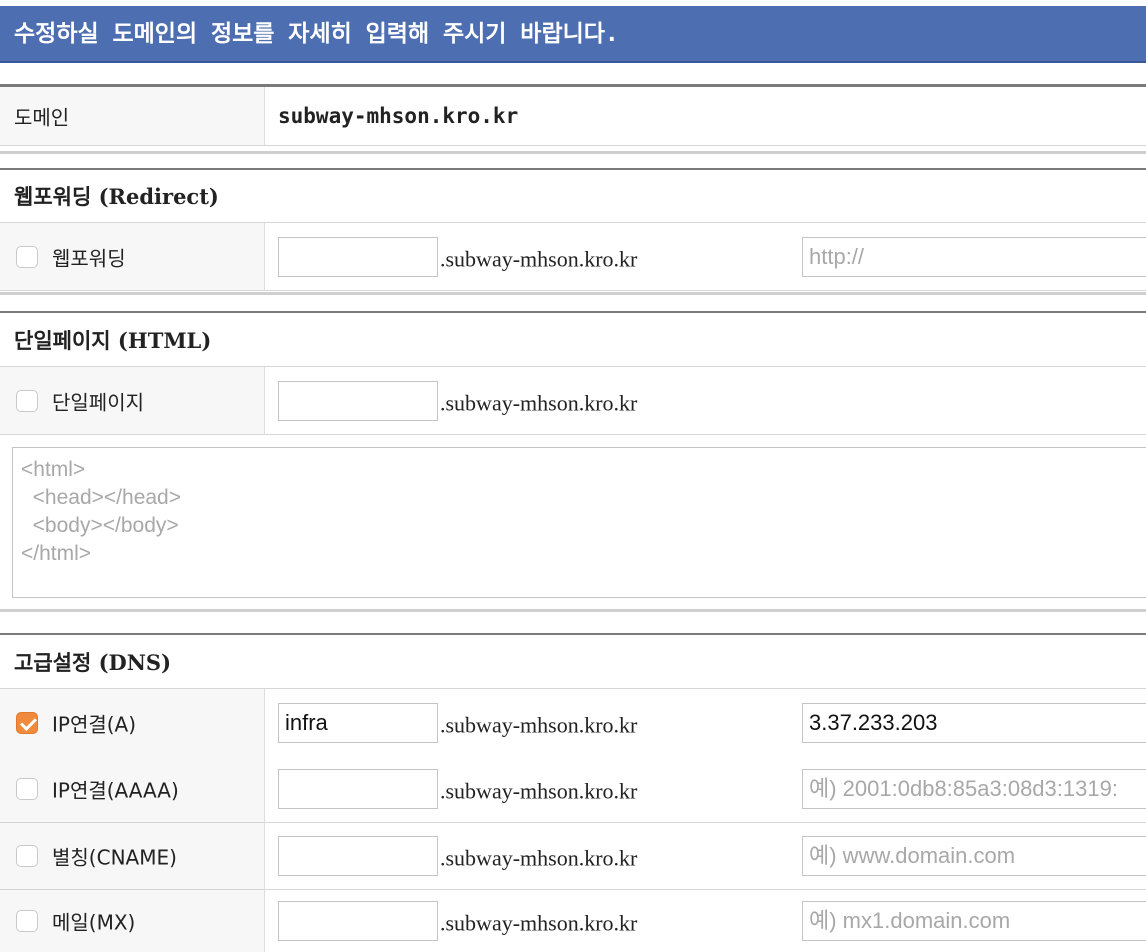 The height and width of the screenshot is (952, 1146). What do you see at coordinates (27, 856) in the screenshot?
I see `dns-cname-checkbox` at bounding box center [27, 856].